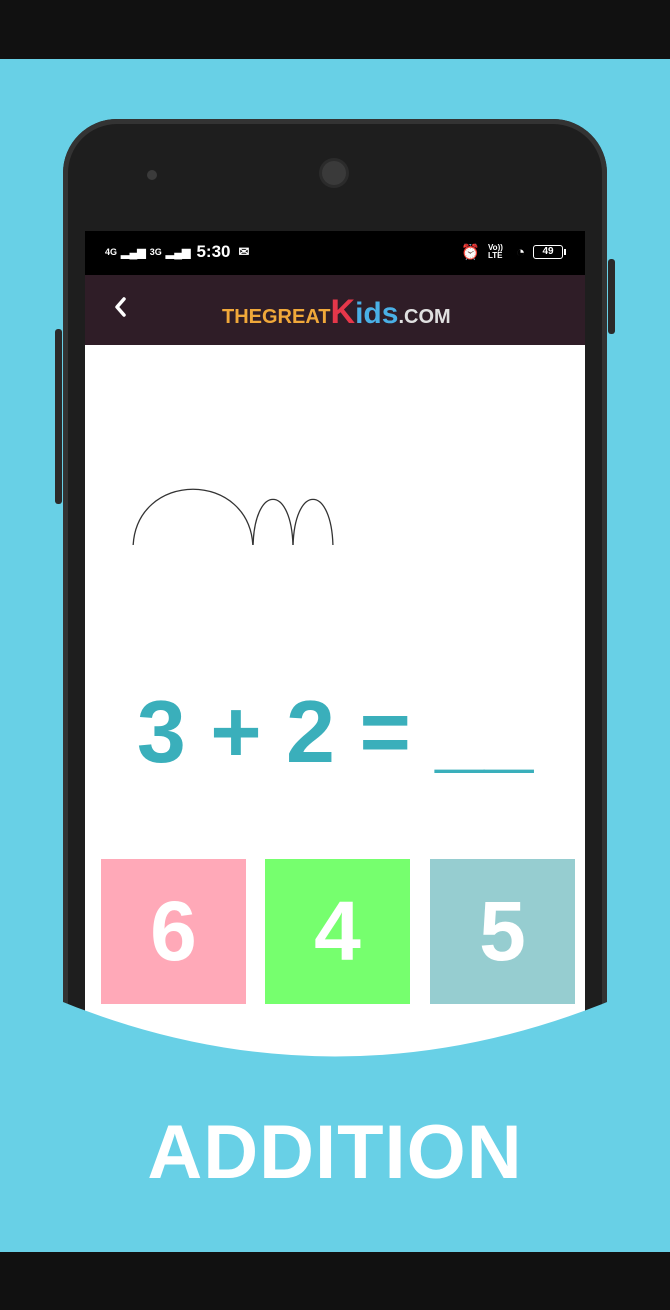 This screenshot has width=670, height=1310. What do you see at coordinates (495, 251) in the screenshot?
I see `volte-label: Vo)) LTE` at bounding box center [495, 251].